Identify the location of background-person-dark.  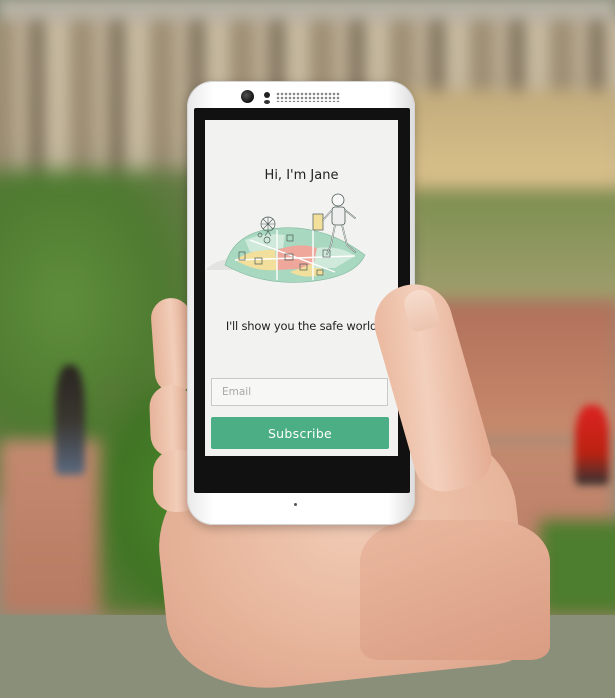
(70, 420).